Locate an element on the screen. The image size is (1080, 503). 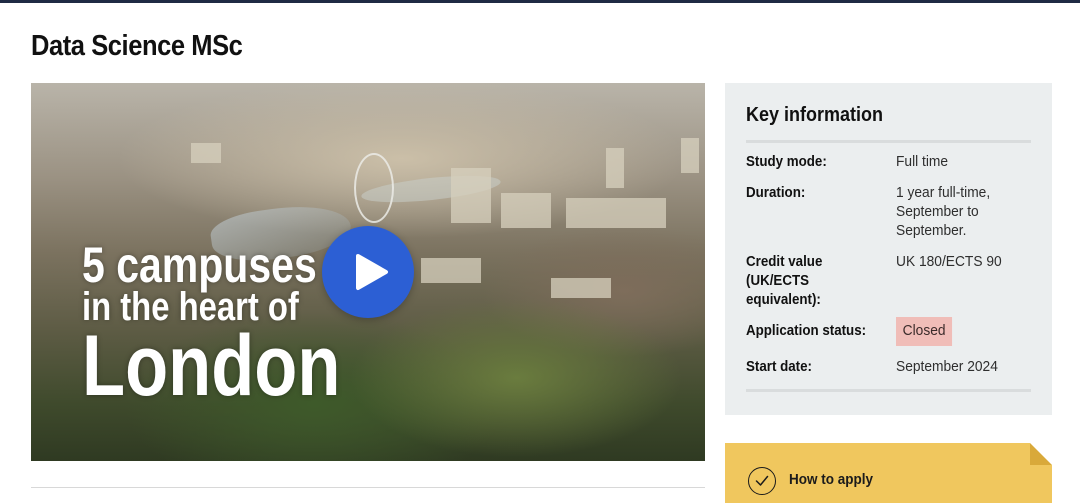
page-title: Data Science MSc is located at coordinates (137, 46).